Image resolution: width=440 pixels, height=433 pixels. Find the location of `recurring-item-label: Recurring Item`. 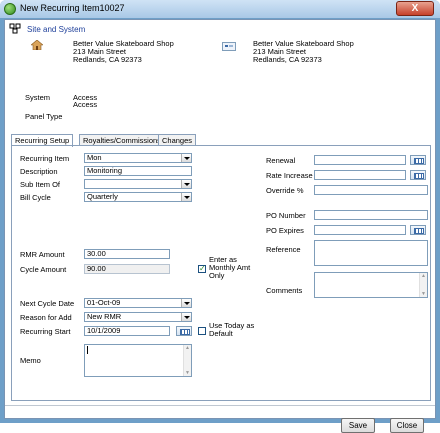

recurring-item-label: Recurring Item is located at coordinates (45, 158).